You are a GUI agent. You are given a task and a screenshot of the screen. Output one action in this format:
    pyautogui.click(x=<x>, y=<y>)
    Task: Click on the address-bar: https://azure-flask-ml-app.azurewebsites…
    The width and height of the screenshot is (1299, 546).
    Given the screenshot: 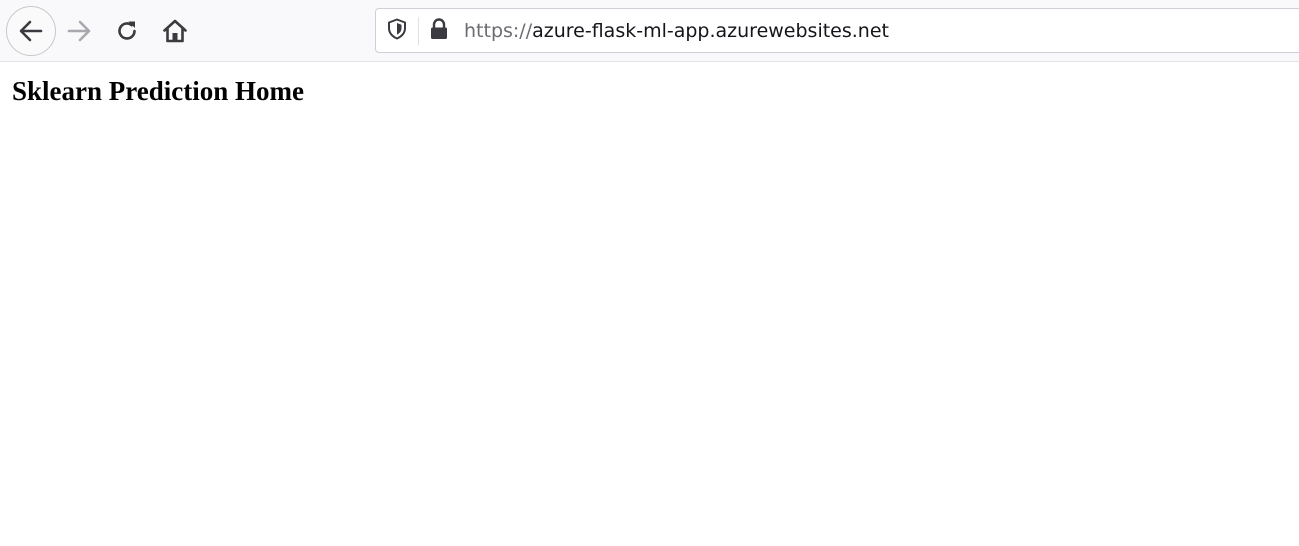 What is the action you would take?
    pyautogui.click(x=837, y=30)
    